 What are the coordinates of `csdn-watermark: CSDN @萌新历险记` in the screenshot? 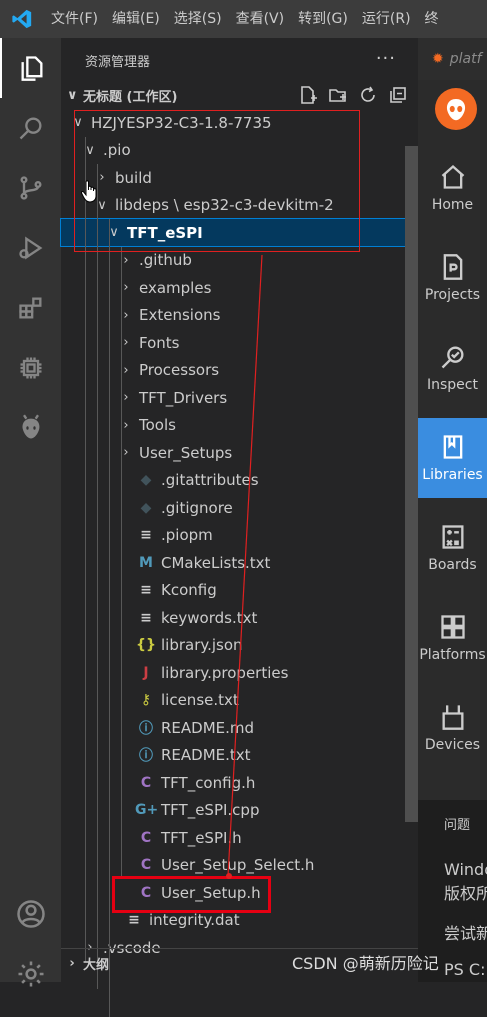 It's located at (365, 963).